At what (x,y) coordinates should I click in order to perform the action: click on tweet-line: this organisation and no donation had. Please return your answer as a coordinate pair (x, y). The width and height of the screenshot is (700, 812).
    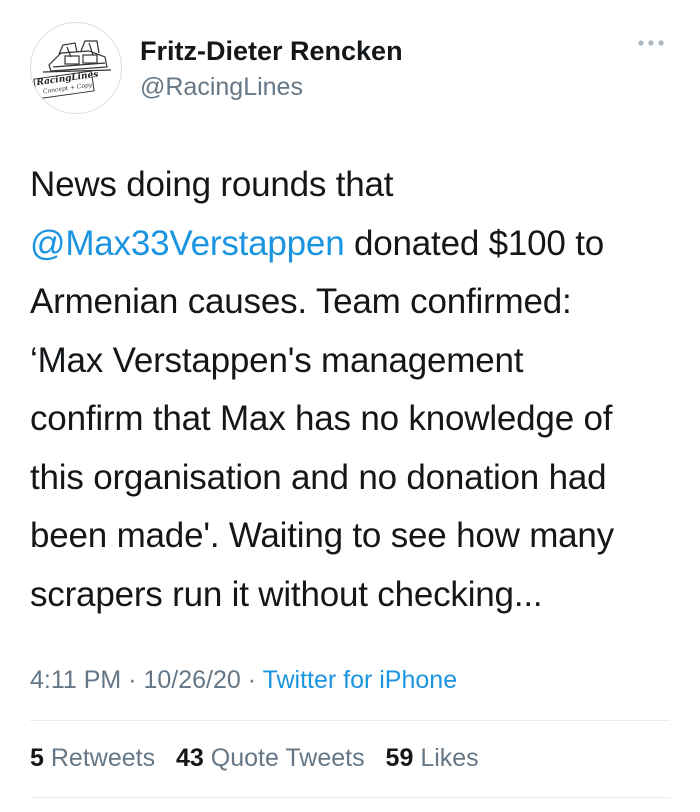
    Looking at the image, I should click on (318, 477).